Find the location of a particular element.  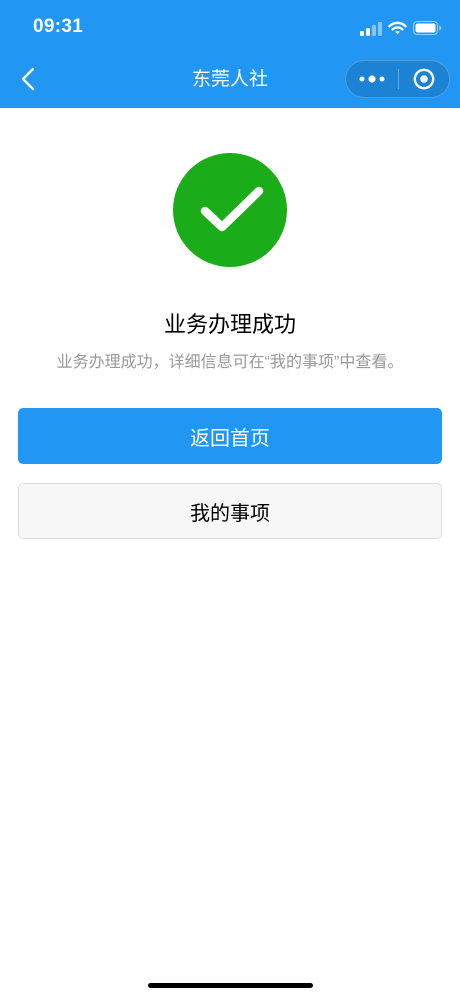

back-button is located at coordinates (28, 79).